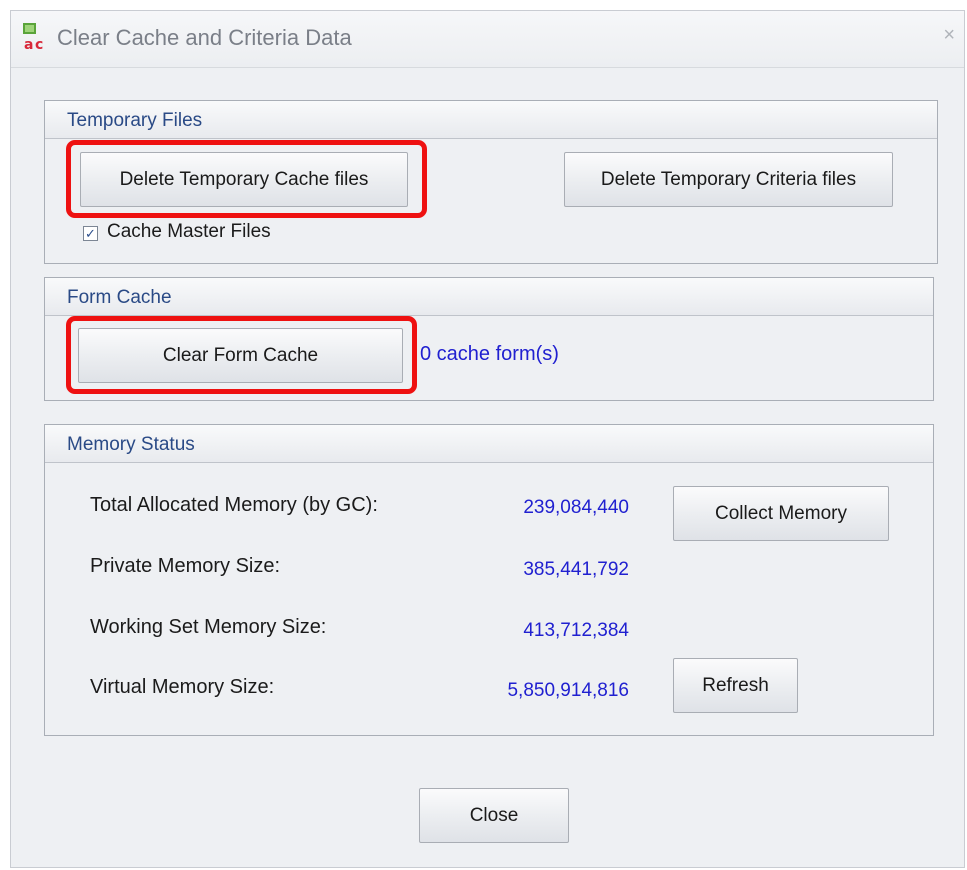 The width and height of the screenshot is (967, 870). I want to click on svg-text: a, so click(28, 44).